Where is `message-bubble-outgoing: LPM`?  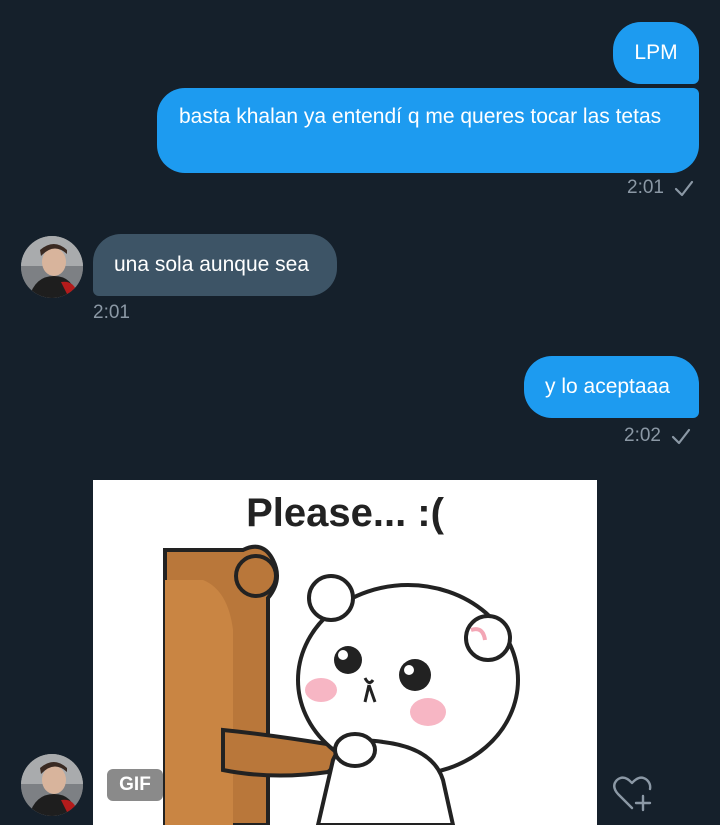
message-bubble-outgoing: LPM is located at coordinates (656, 53).